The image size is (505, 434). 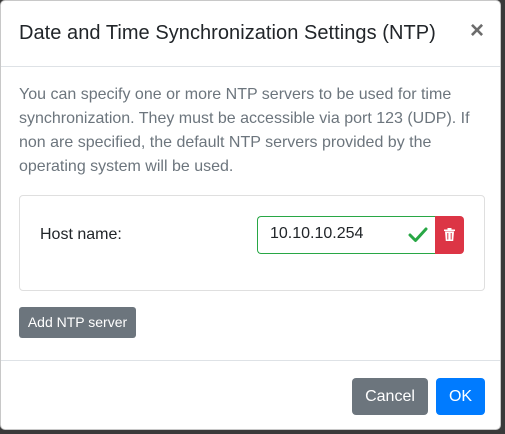 I want to click on host-name-value: 10.10.10.254, so click(x=317, y=233).